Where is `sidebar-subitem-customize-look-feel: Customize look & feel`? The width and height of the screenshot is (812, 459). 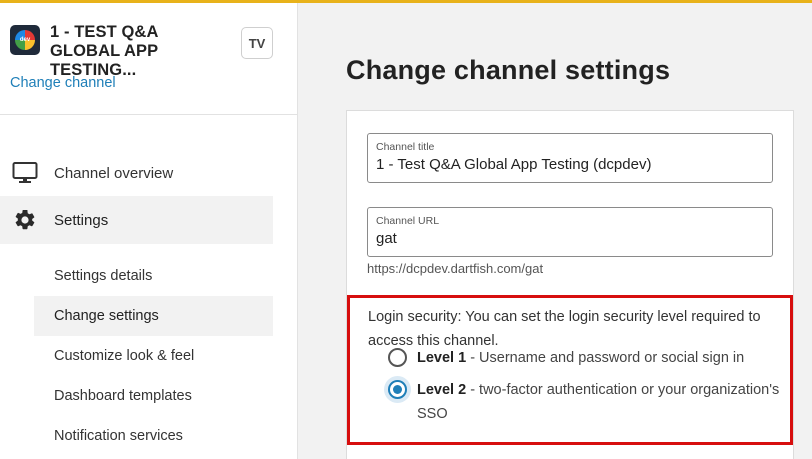 sidebar-subitem-customize-look-feel: Customize look & feel is located at coordinates (153, 356).